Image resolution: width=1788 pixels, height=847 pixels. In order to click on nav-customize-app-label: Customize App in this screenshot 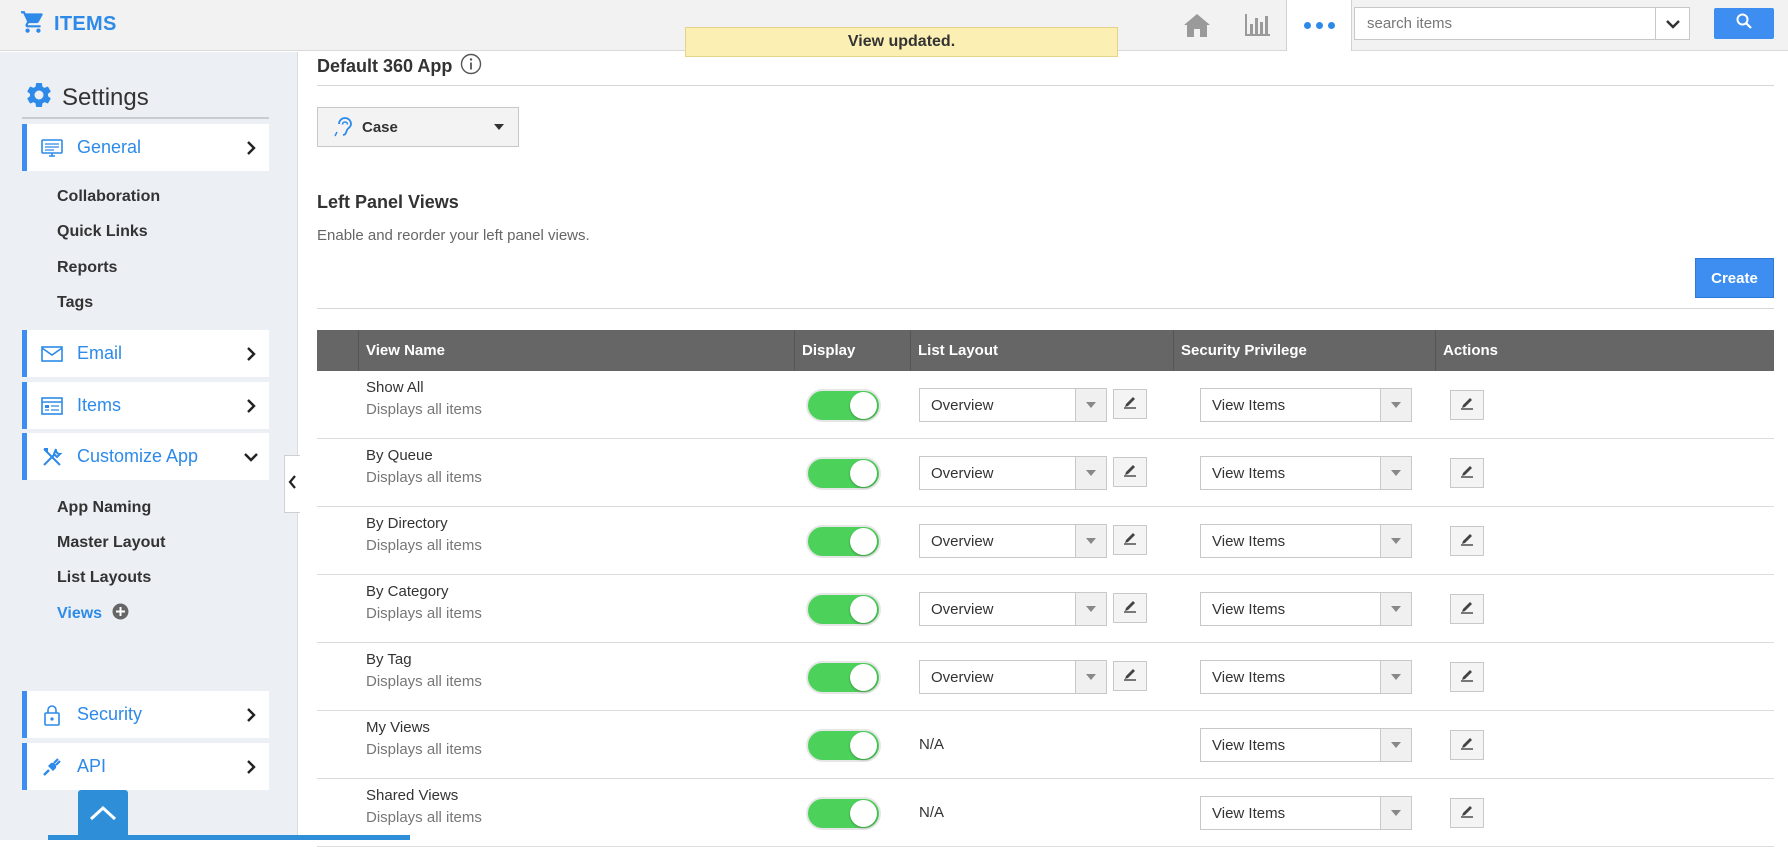, I will do `click(138, 456)`.